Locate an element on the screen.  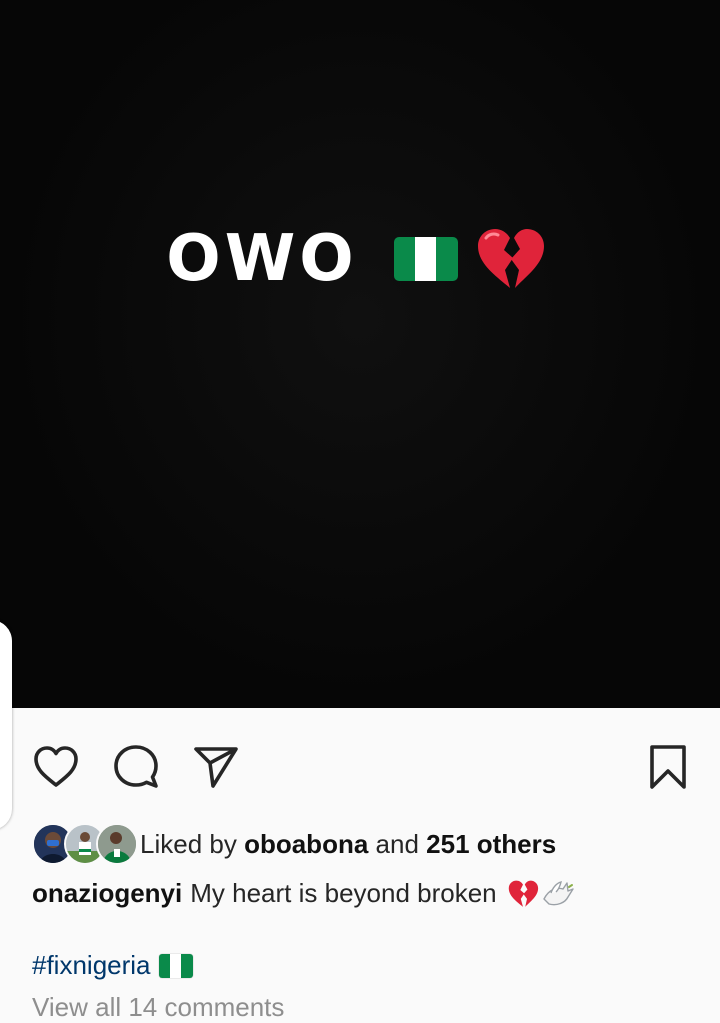
paper-plane-icon is located at coordinates (216, 767).